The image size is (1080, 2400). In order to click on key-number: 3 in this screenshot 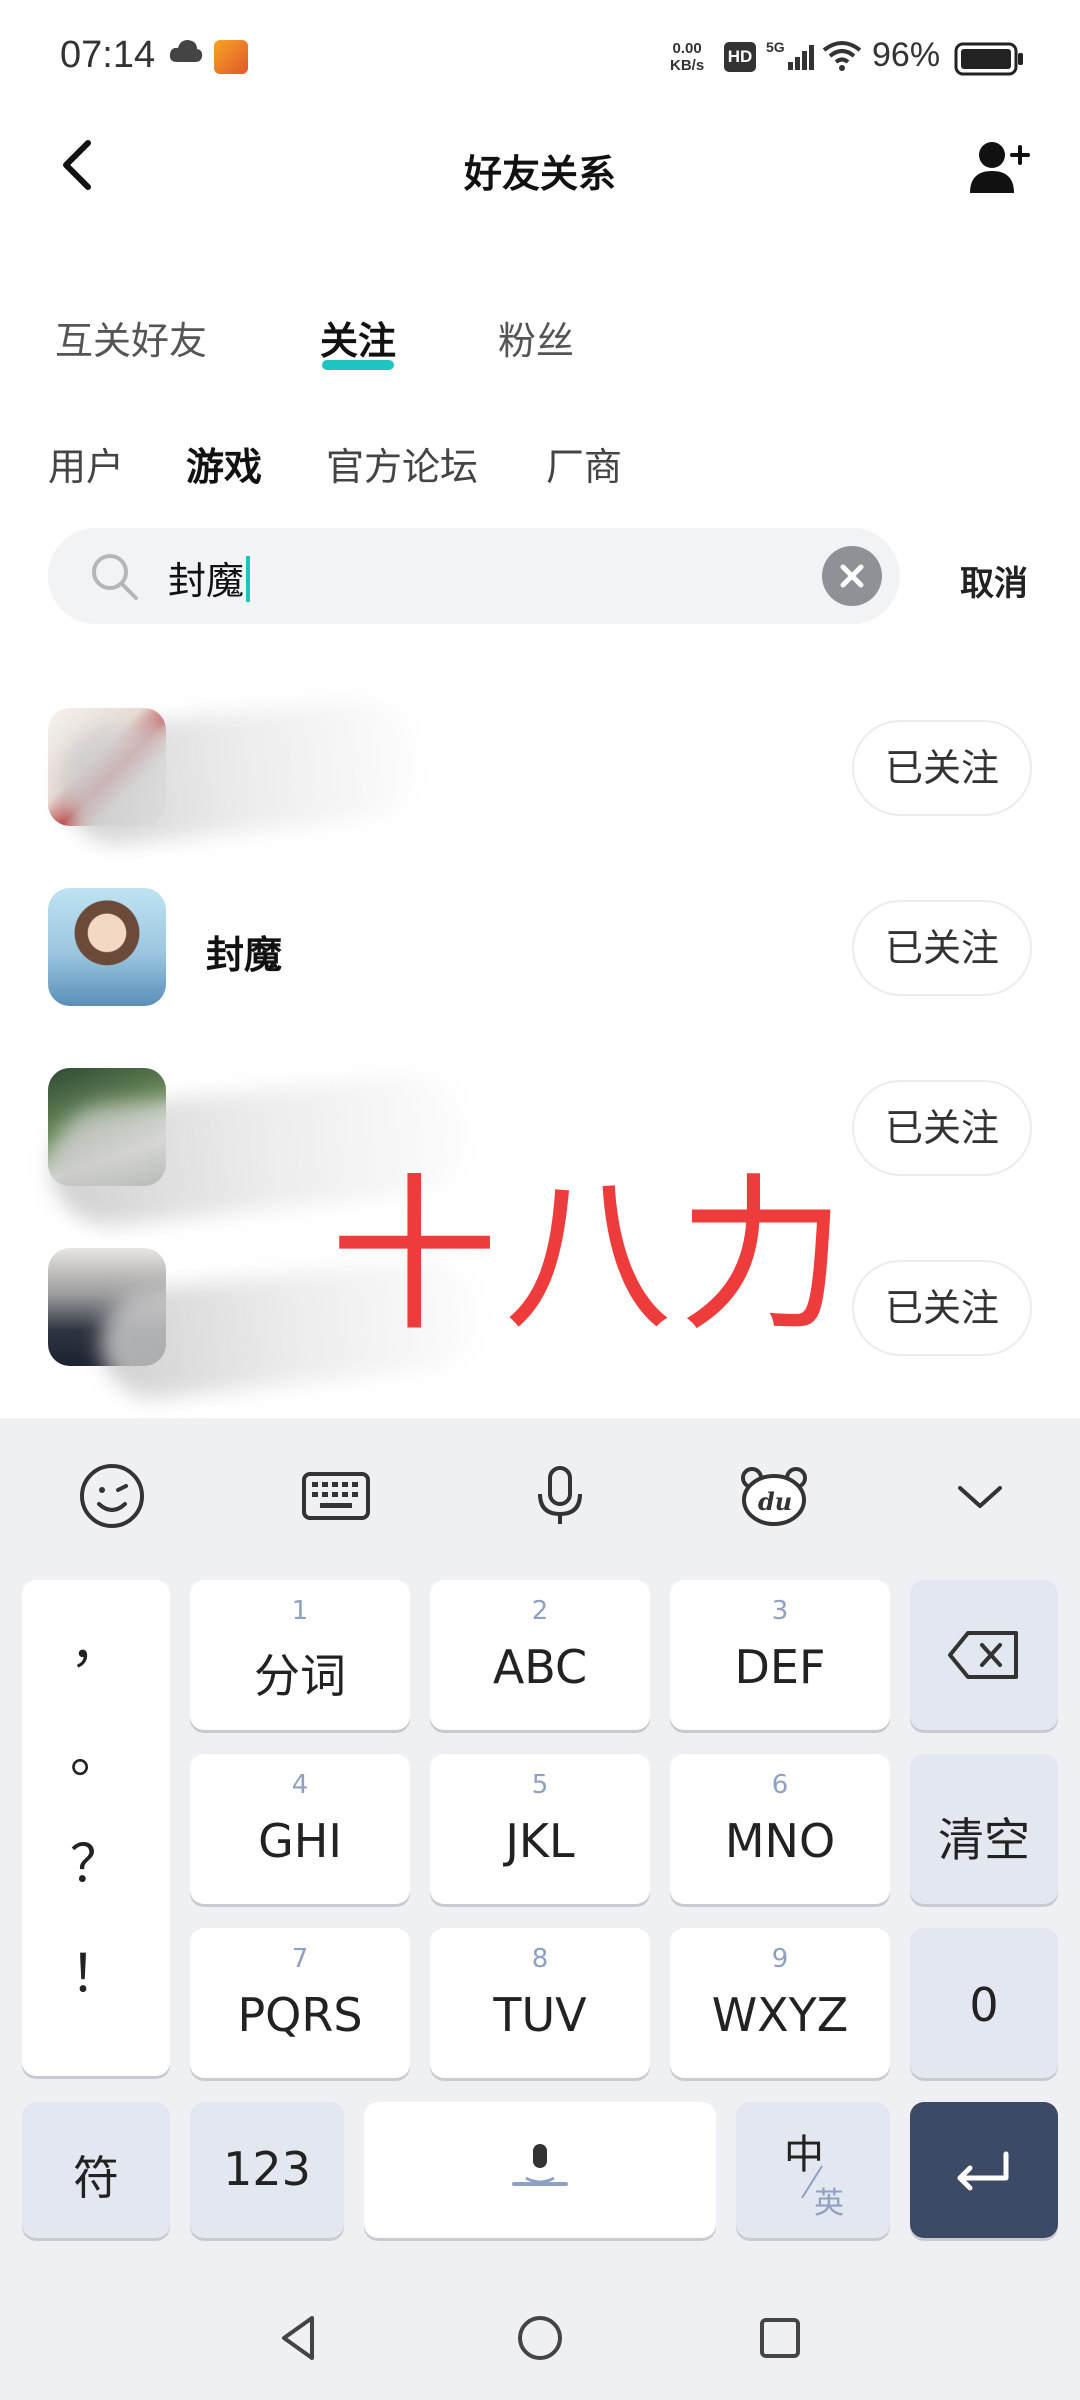, I will do `click(780, 1611)`.